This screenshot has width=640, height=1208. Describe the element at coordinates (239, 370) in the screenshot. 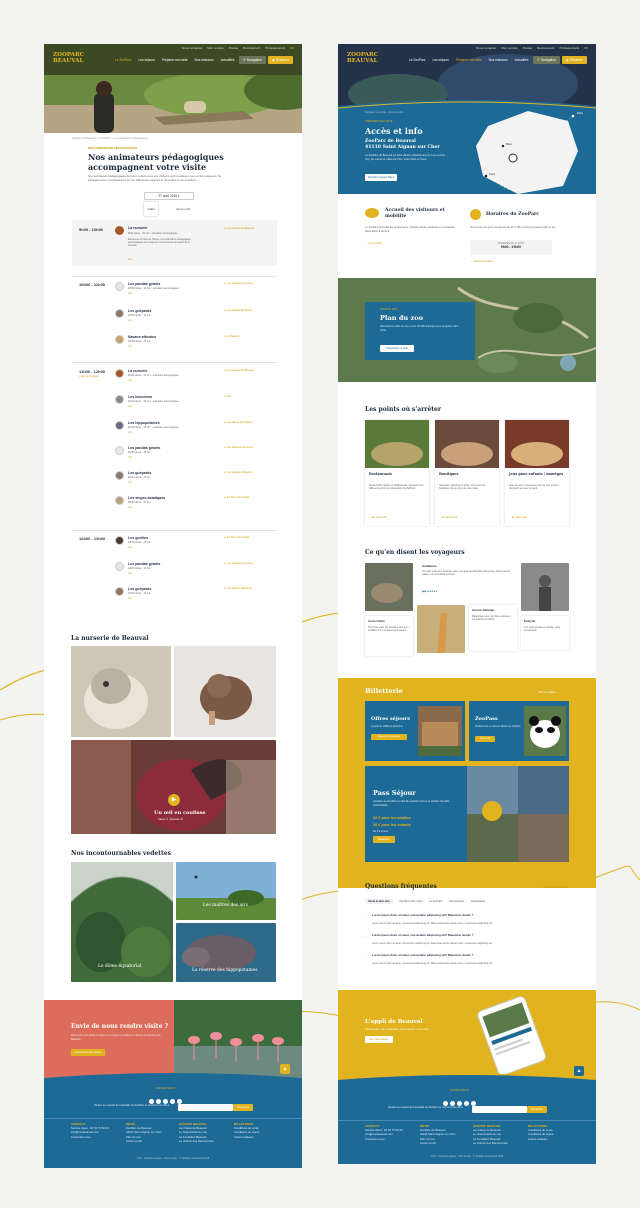

I see `event-location: ◎ La nurserie de Beauval` at that location.